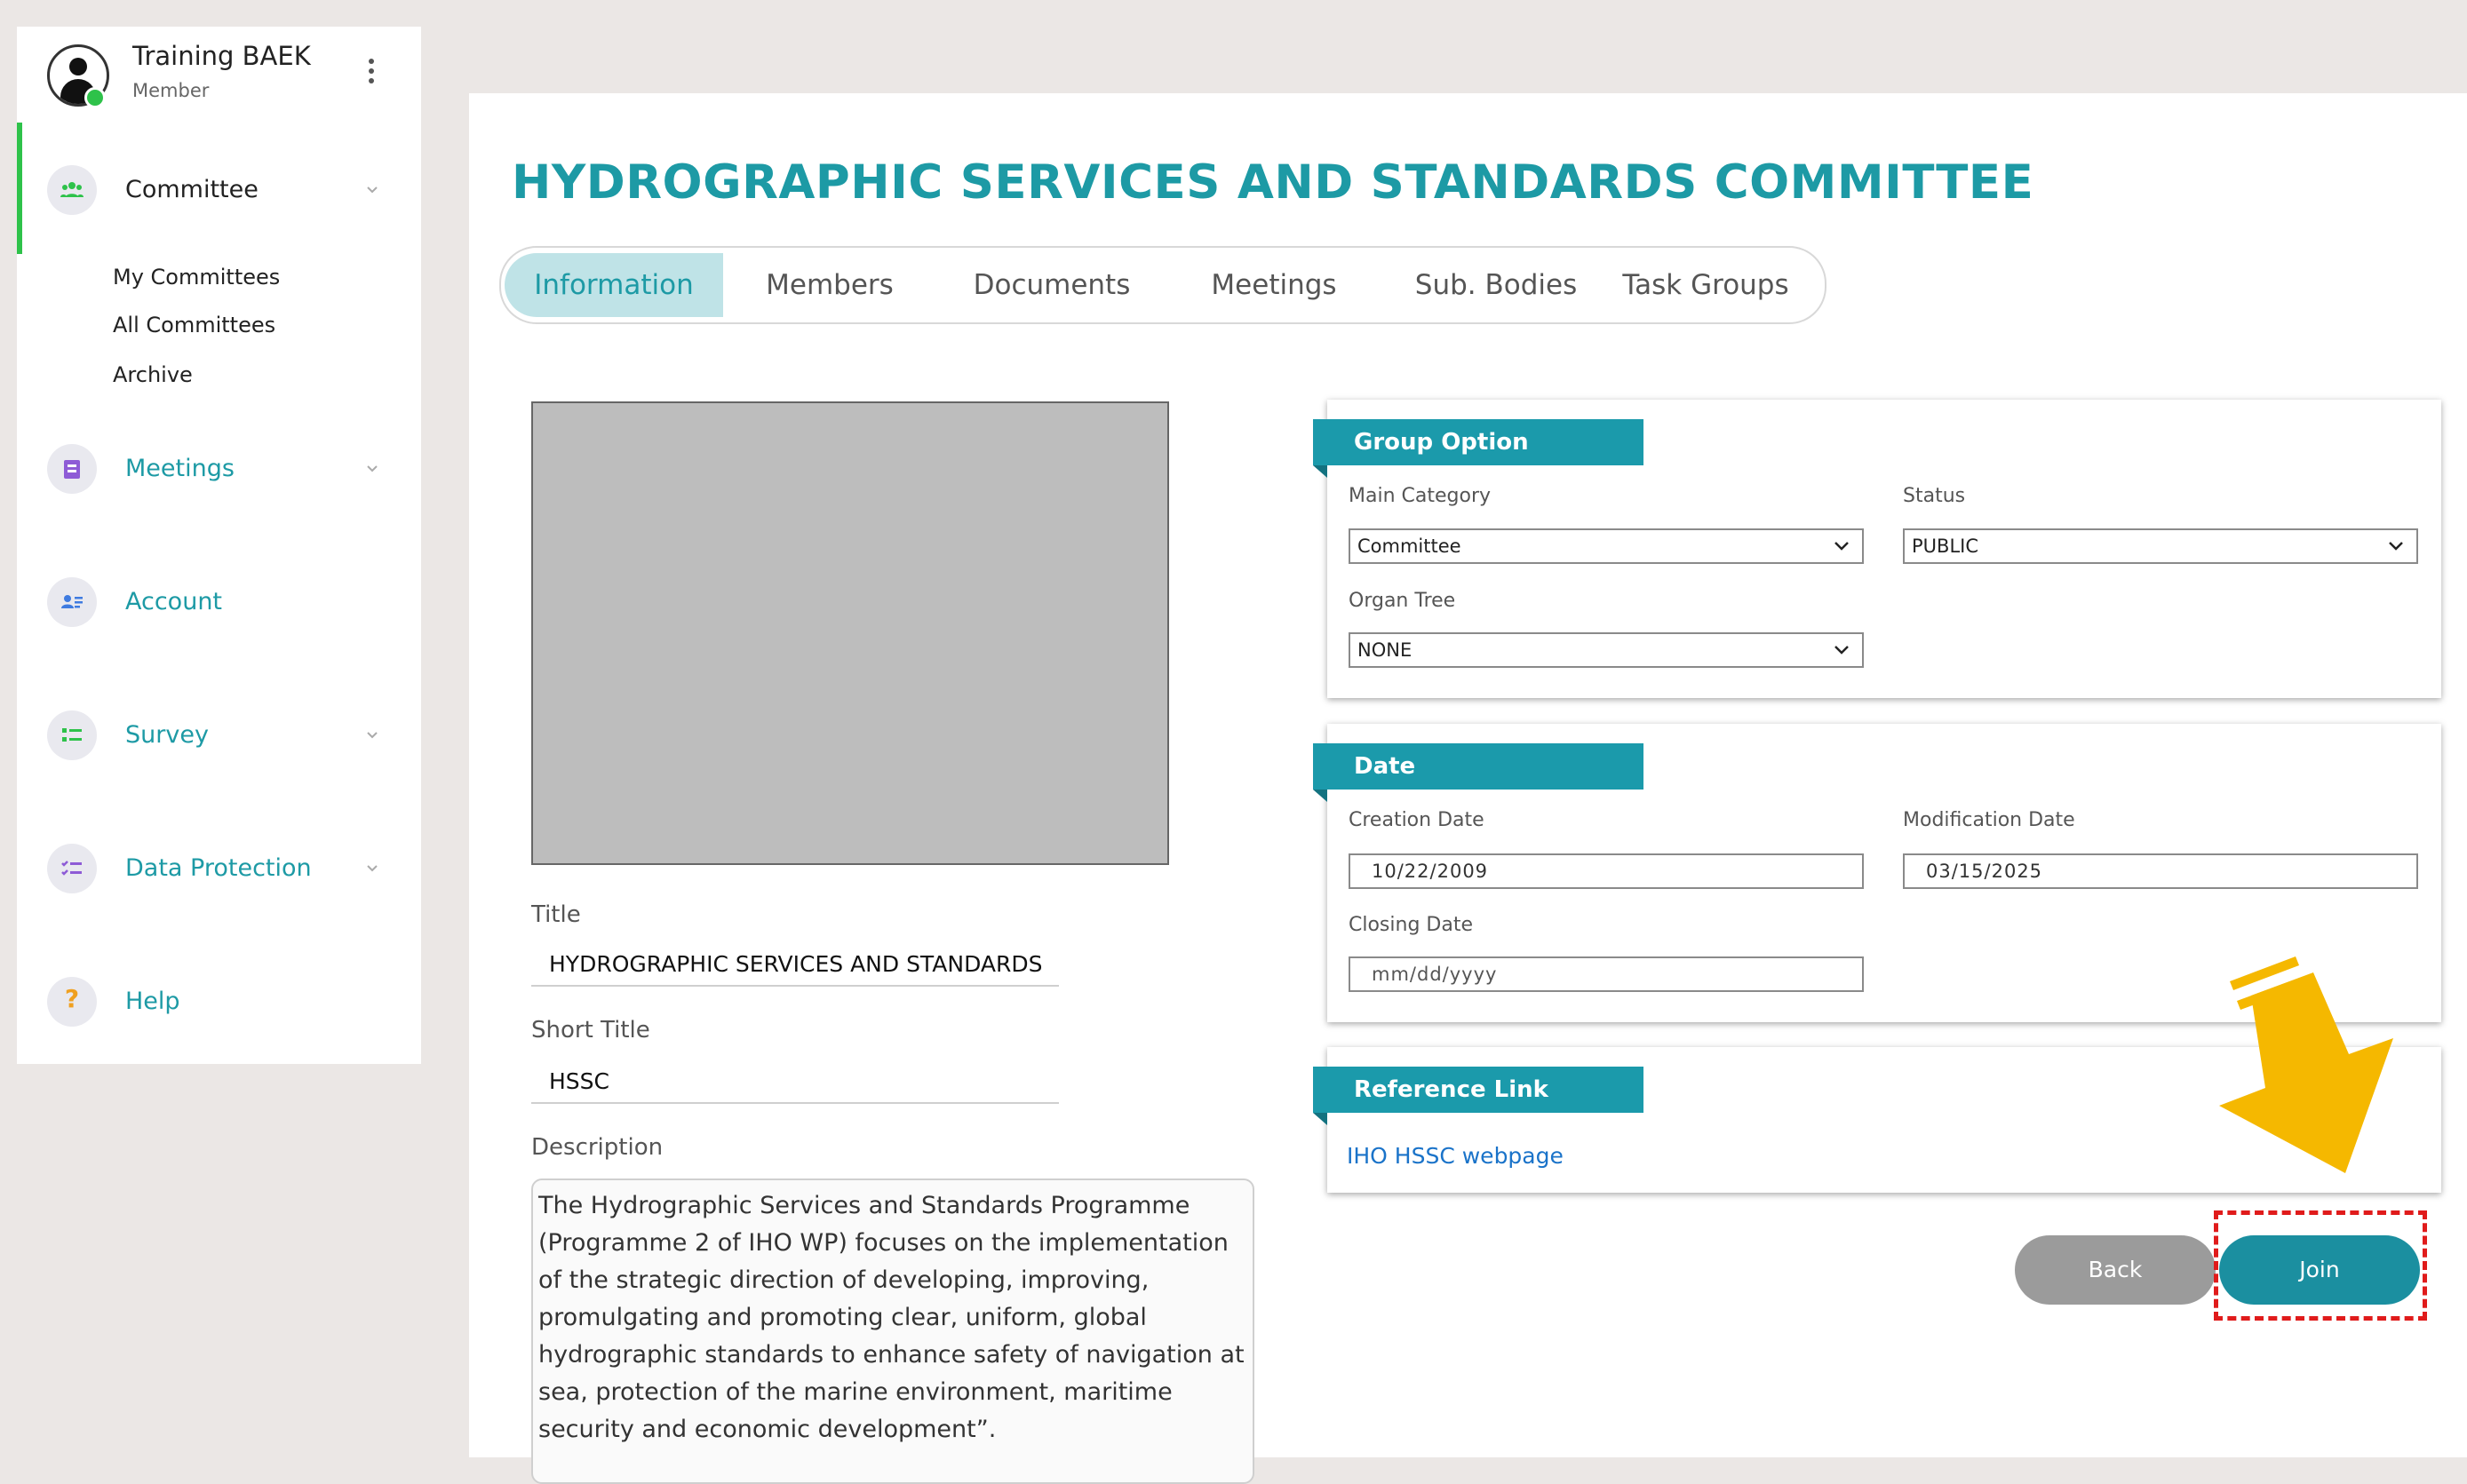  I want to click on question-icon: ?, so click(72, 1002).